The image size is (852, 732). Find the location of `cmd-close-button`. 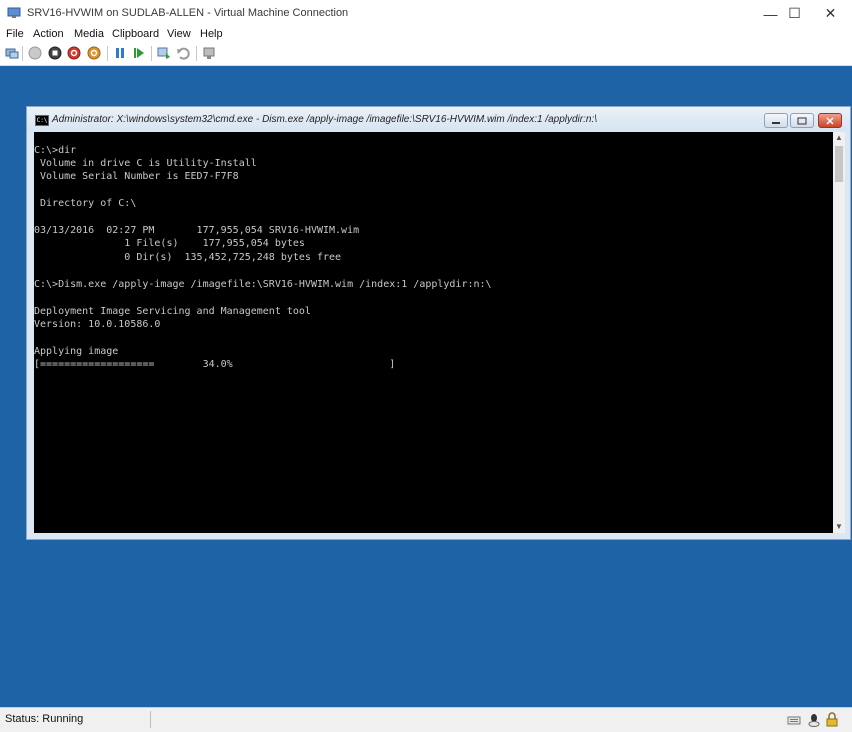

cmd-close-button is located at coordinates (830, 120).